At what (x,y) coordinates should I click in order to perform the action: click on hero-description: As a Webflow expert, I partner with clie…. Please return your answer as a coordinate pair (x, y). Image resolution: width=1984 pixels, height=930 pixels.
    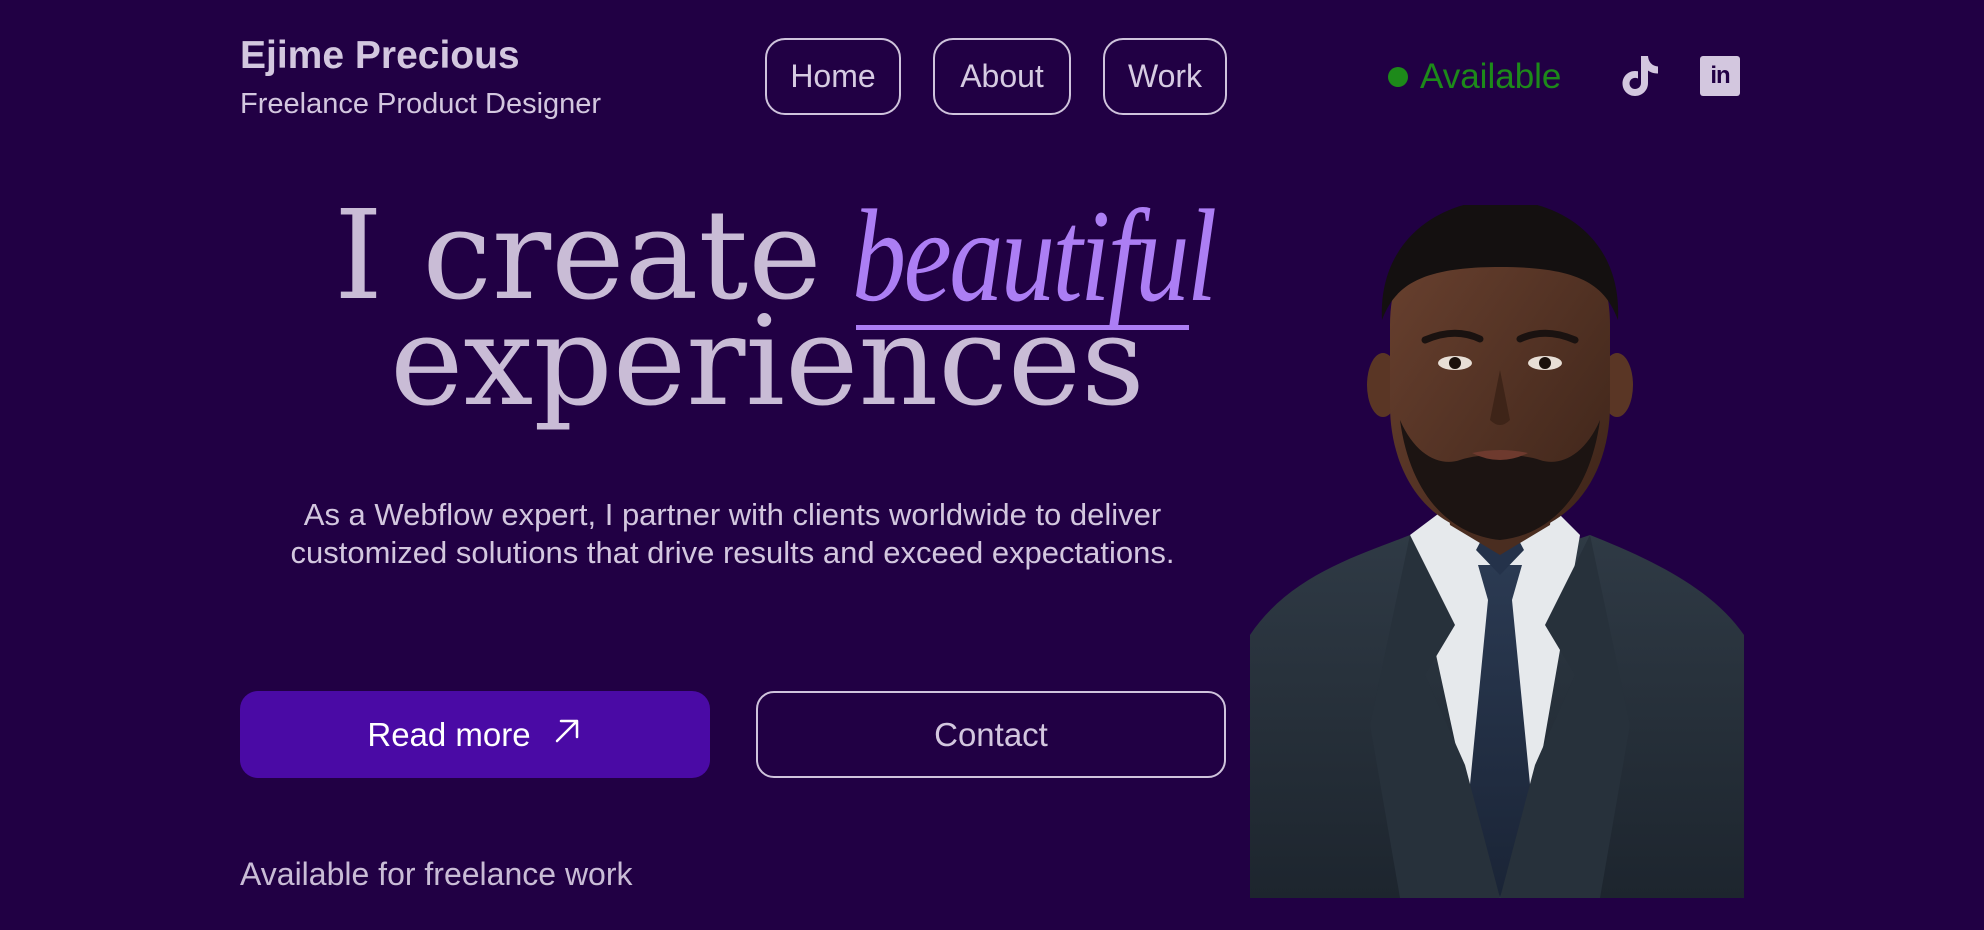
    Looking at the image, I should click on (732, 533).